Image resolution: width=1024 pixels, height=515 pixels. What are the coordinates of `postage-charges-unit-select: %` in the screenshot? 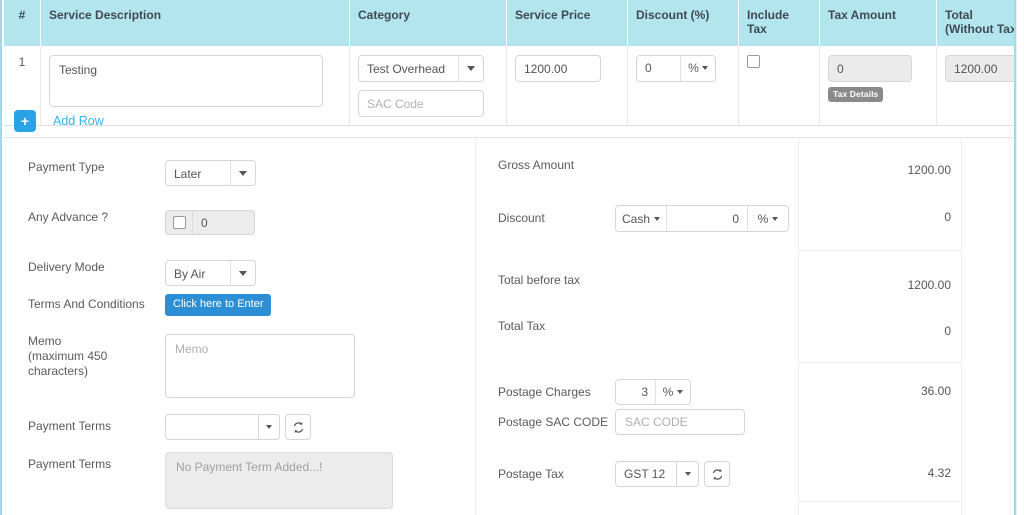 It's located at (673, 392).